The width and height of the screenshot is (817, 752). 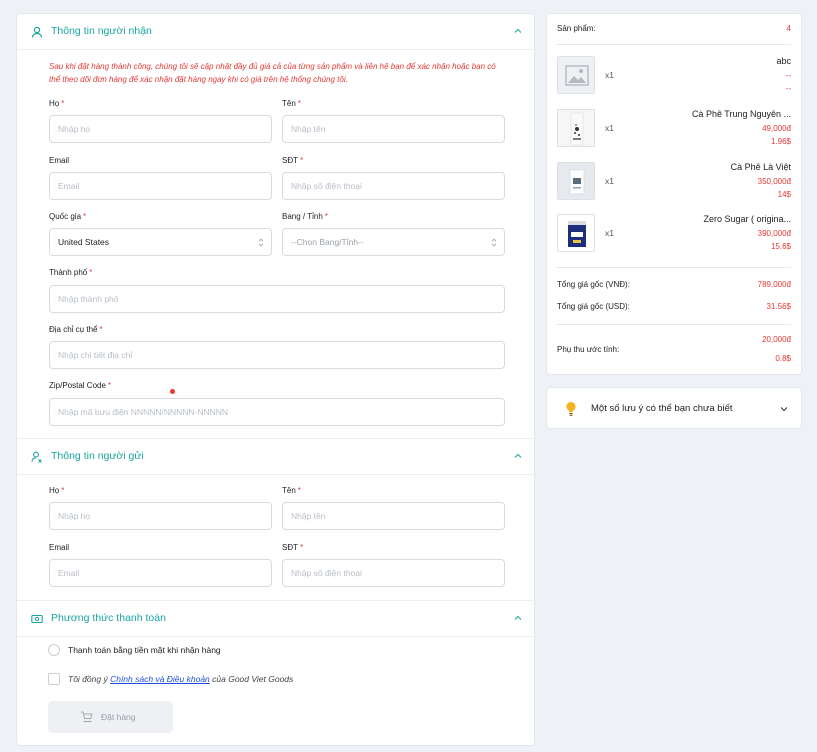 What do you see at coordinates (276, 32) in the screenshot?
I see `recipient-section-header: Thông tin người nhận` at bounding box center [276, 32].